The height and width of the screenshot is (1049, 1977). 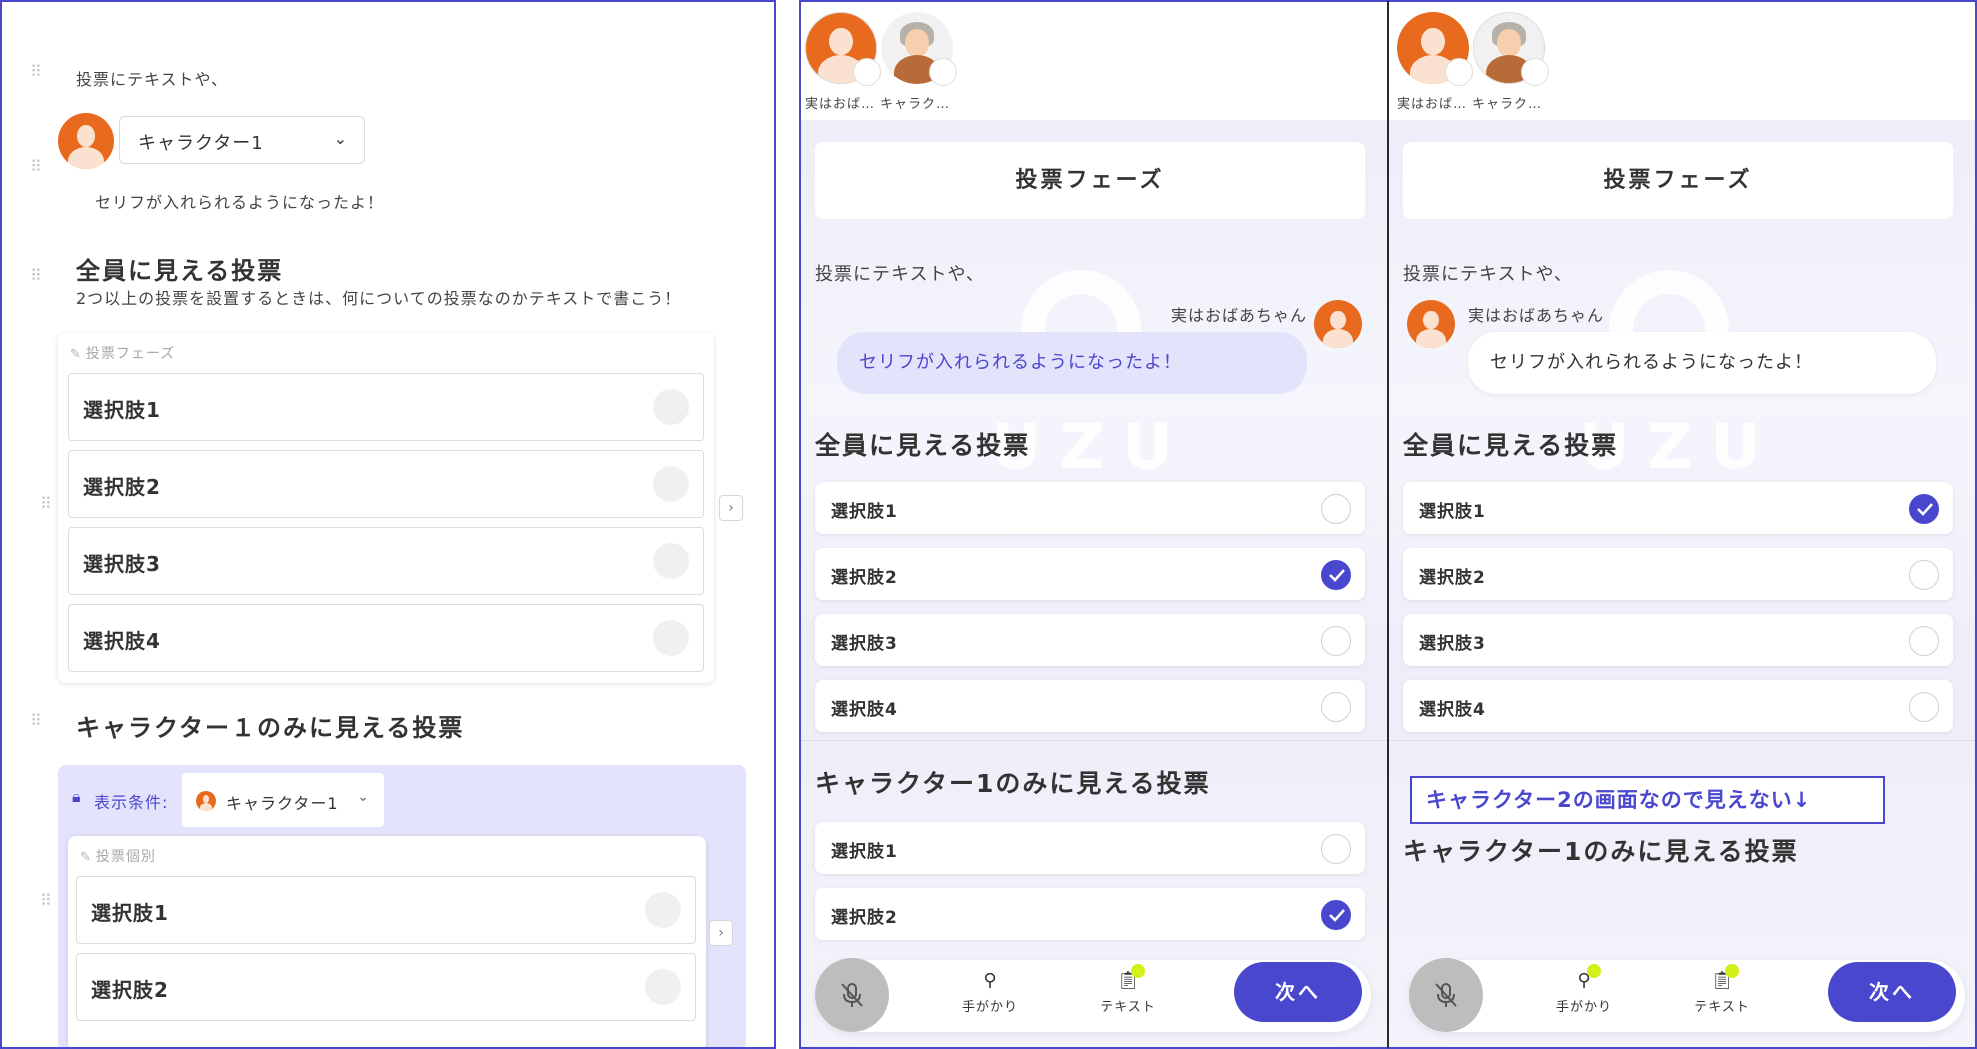 What do you see at coordinates (1702, 363) in the screenshot?
I see `speech-bubble-other: セリフが入れられるようになったよ！` at bounding box center [1702, 363].